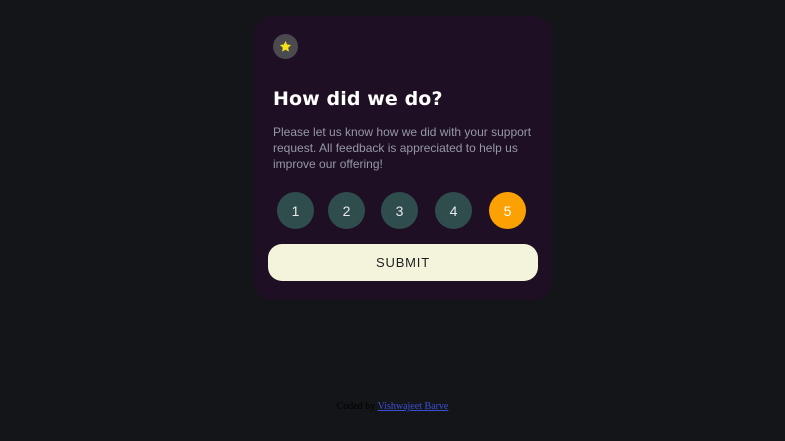 Image resolution: width=785 pixels, height=441 pixels. What do you see at coordinates (358, 99) in the screenshot?
I see `card-title: How did we do?` at bounding box center [358, 99].